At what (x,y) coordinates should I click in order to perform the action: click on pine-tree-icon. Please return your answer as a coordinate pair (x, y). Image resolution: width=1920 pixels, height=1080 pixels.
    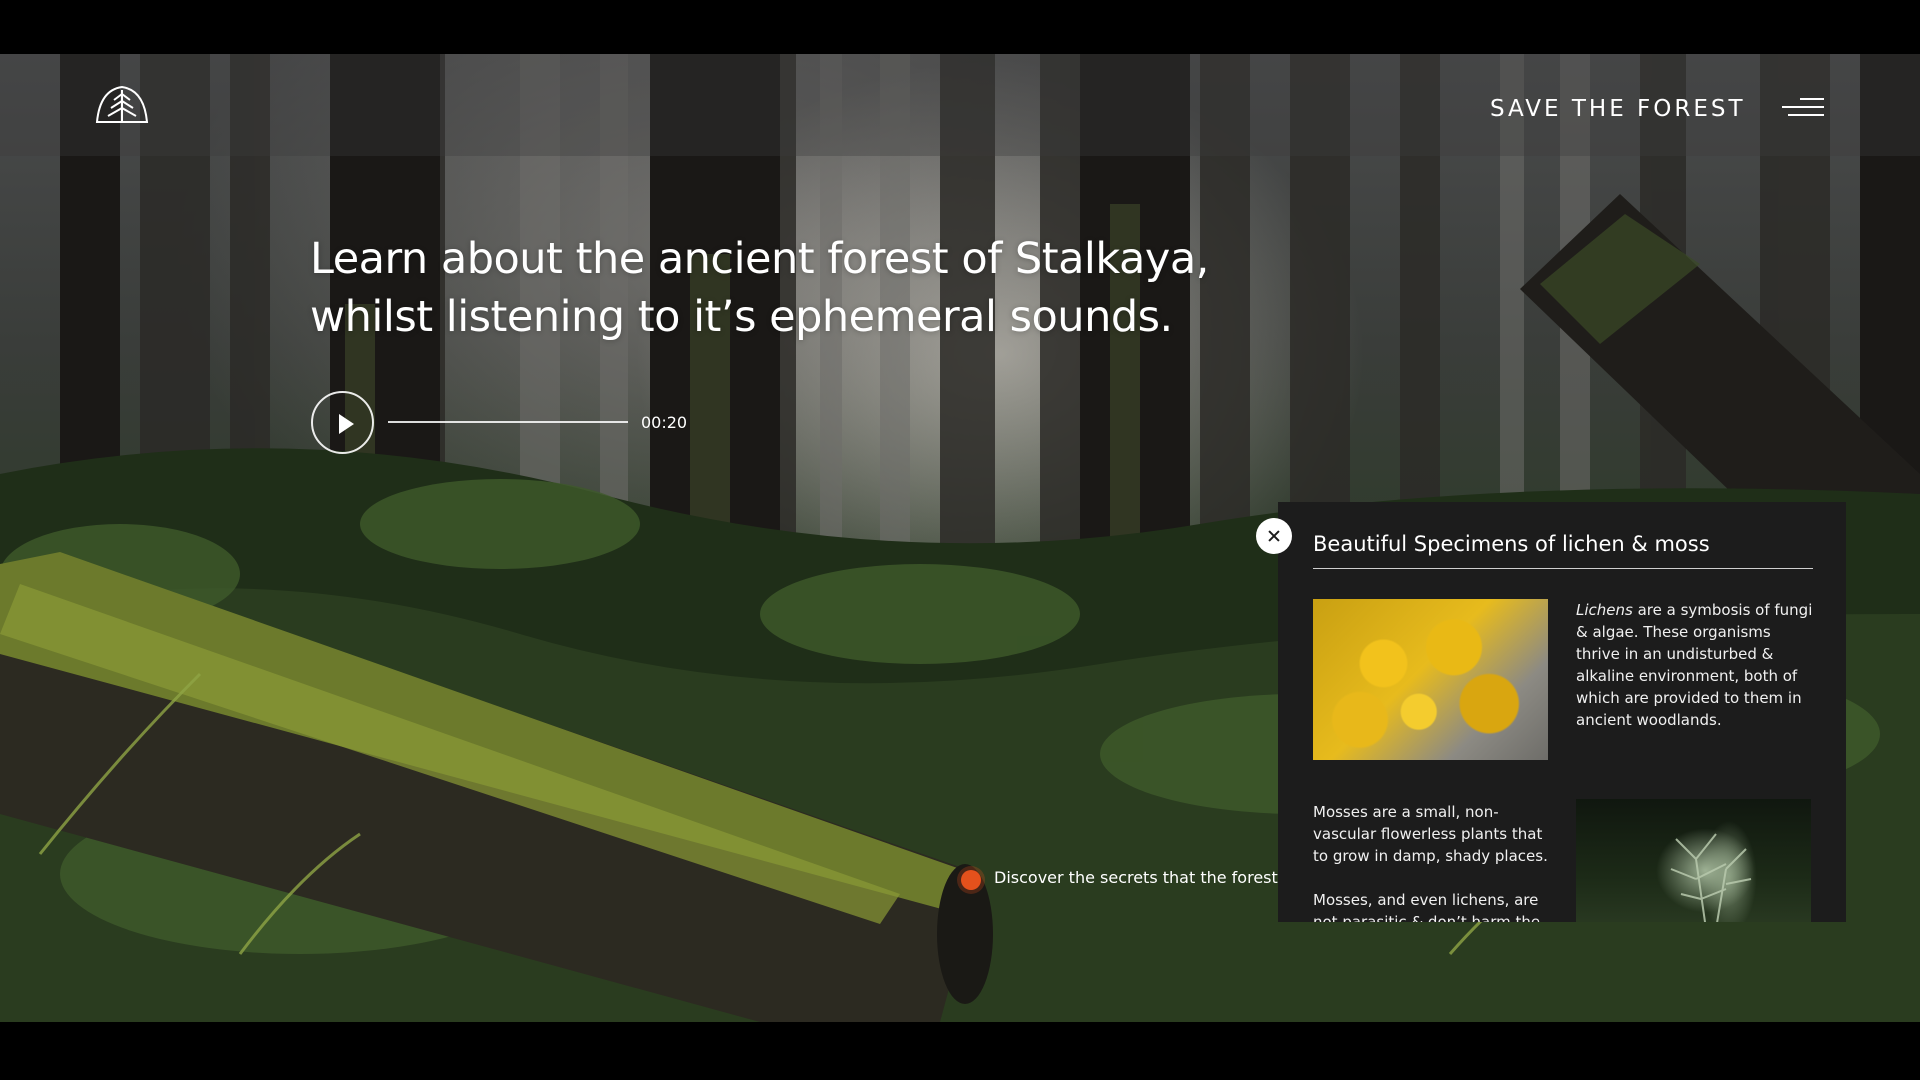
    Looking at the image, I should click on (122, 105).